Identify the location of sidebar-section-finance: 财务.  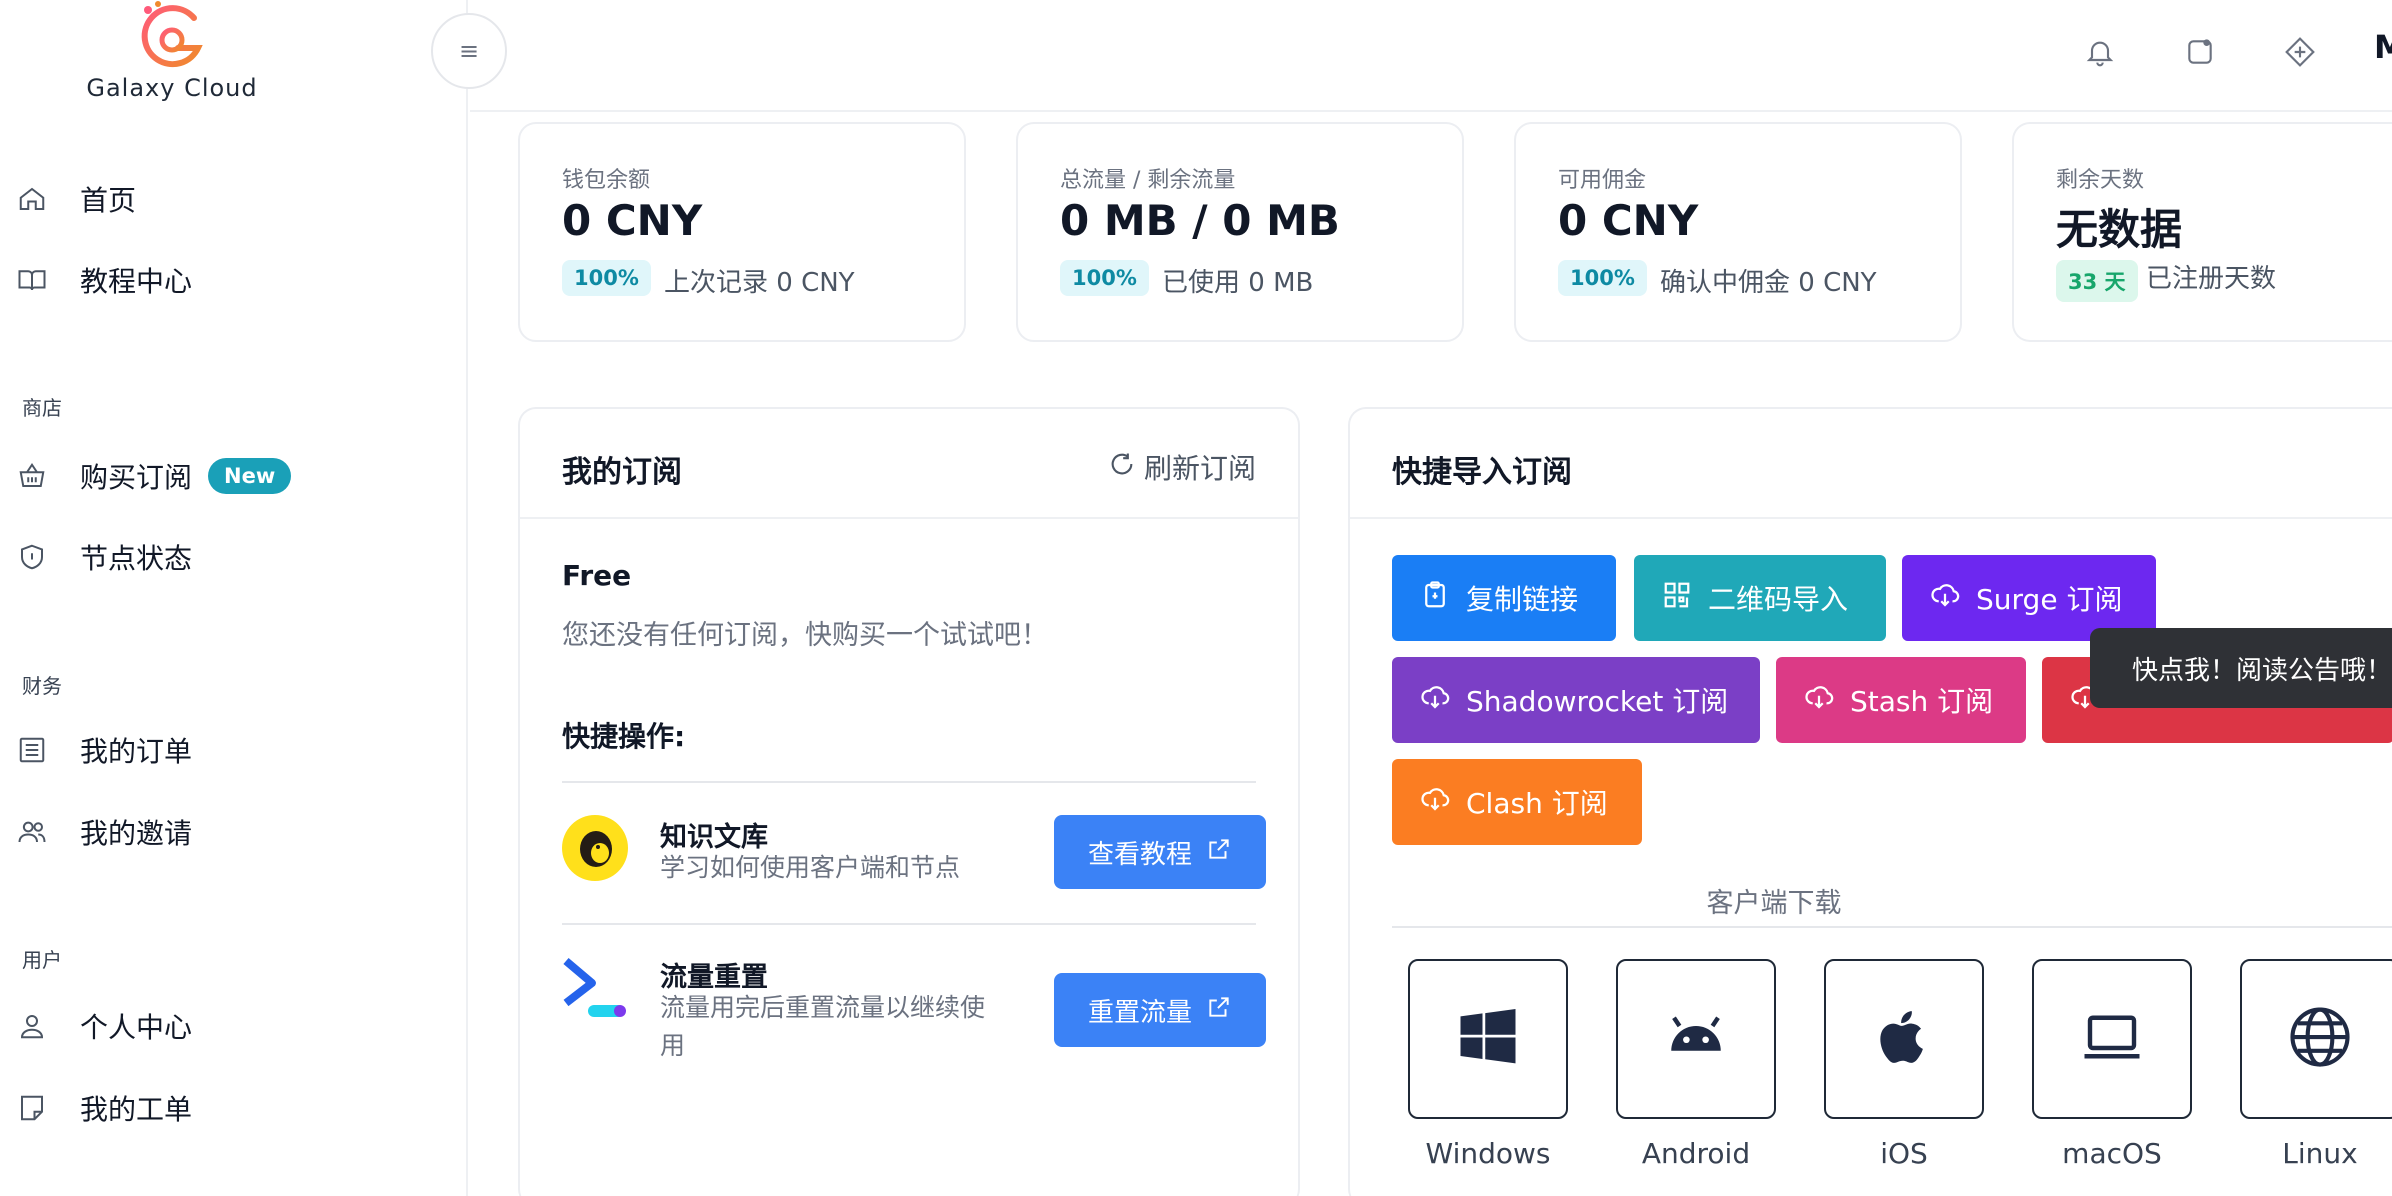
(42, 686).